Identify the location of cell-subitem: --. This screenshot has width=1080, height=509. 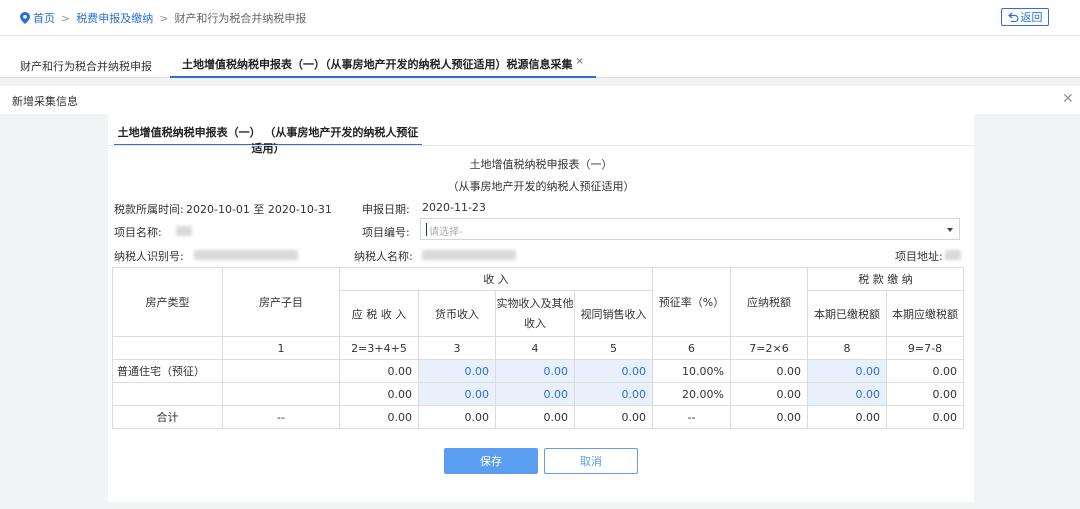
(281, 417).